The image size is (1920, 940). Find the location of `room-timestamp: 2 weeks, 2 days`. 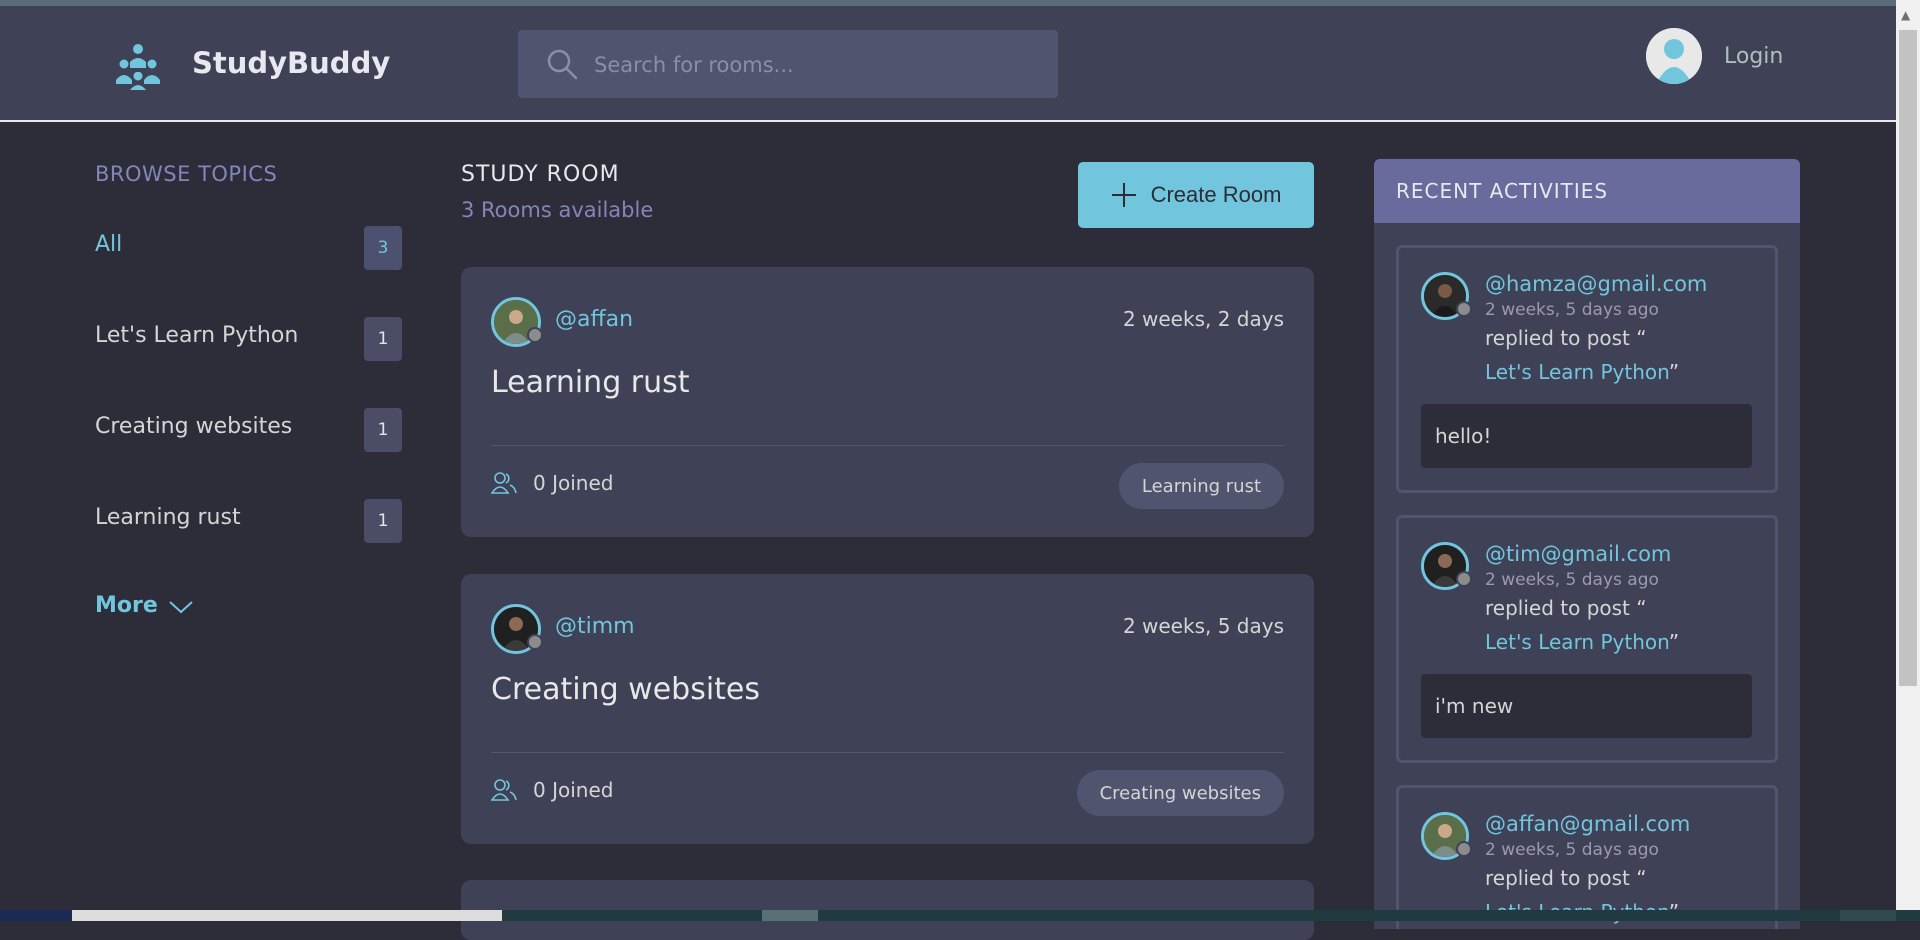

room-timestamp: 2 weeks, 2 days is located at coordinates (1203, 319).